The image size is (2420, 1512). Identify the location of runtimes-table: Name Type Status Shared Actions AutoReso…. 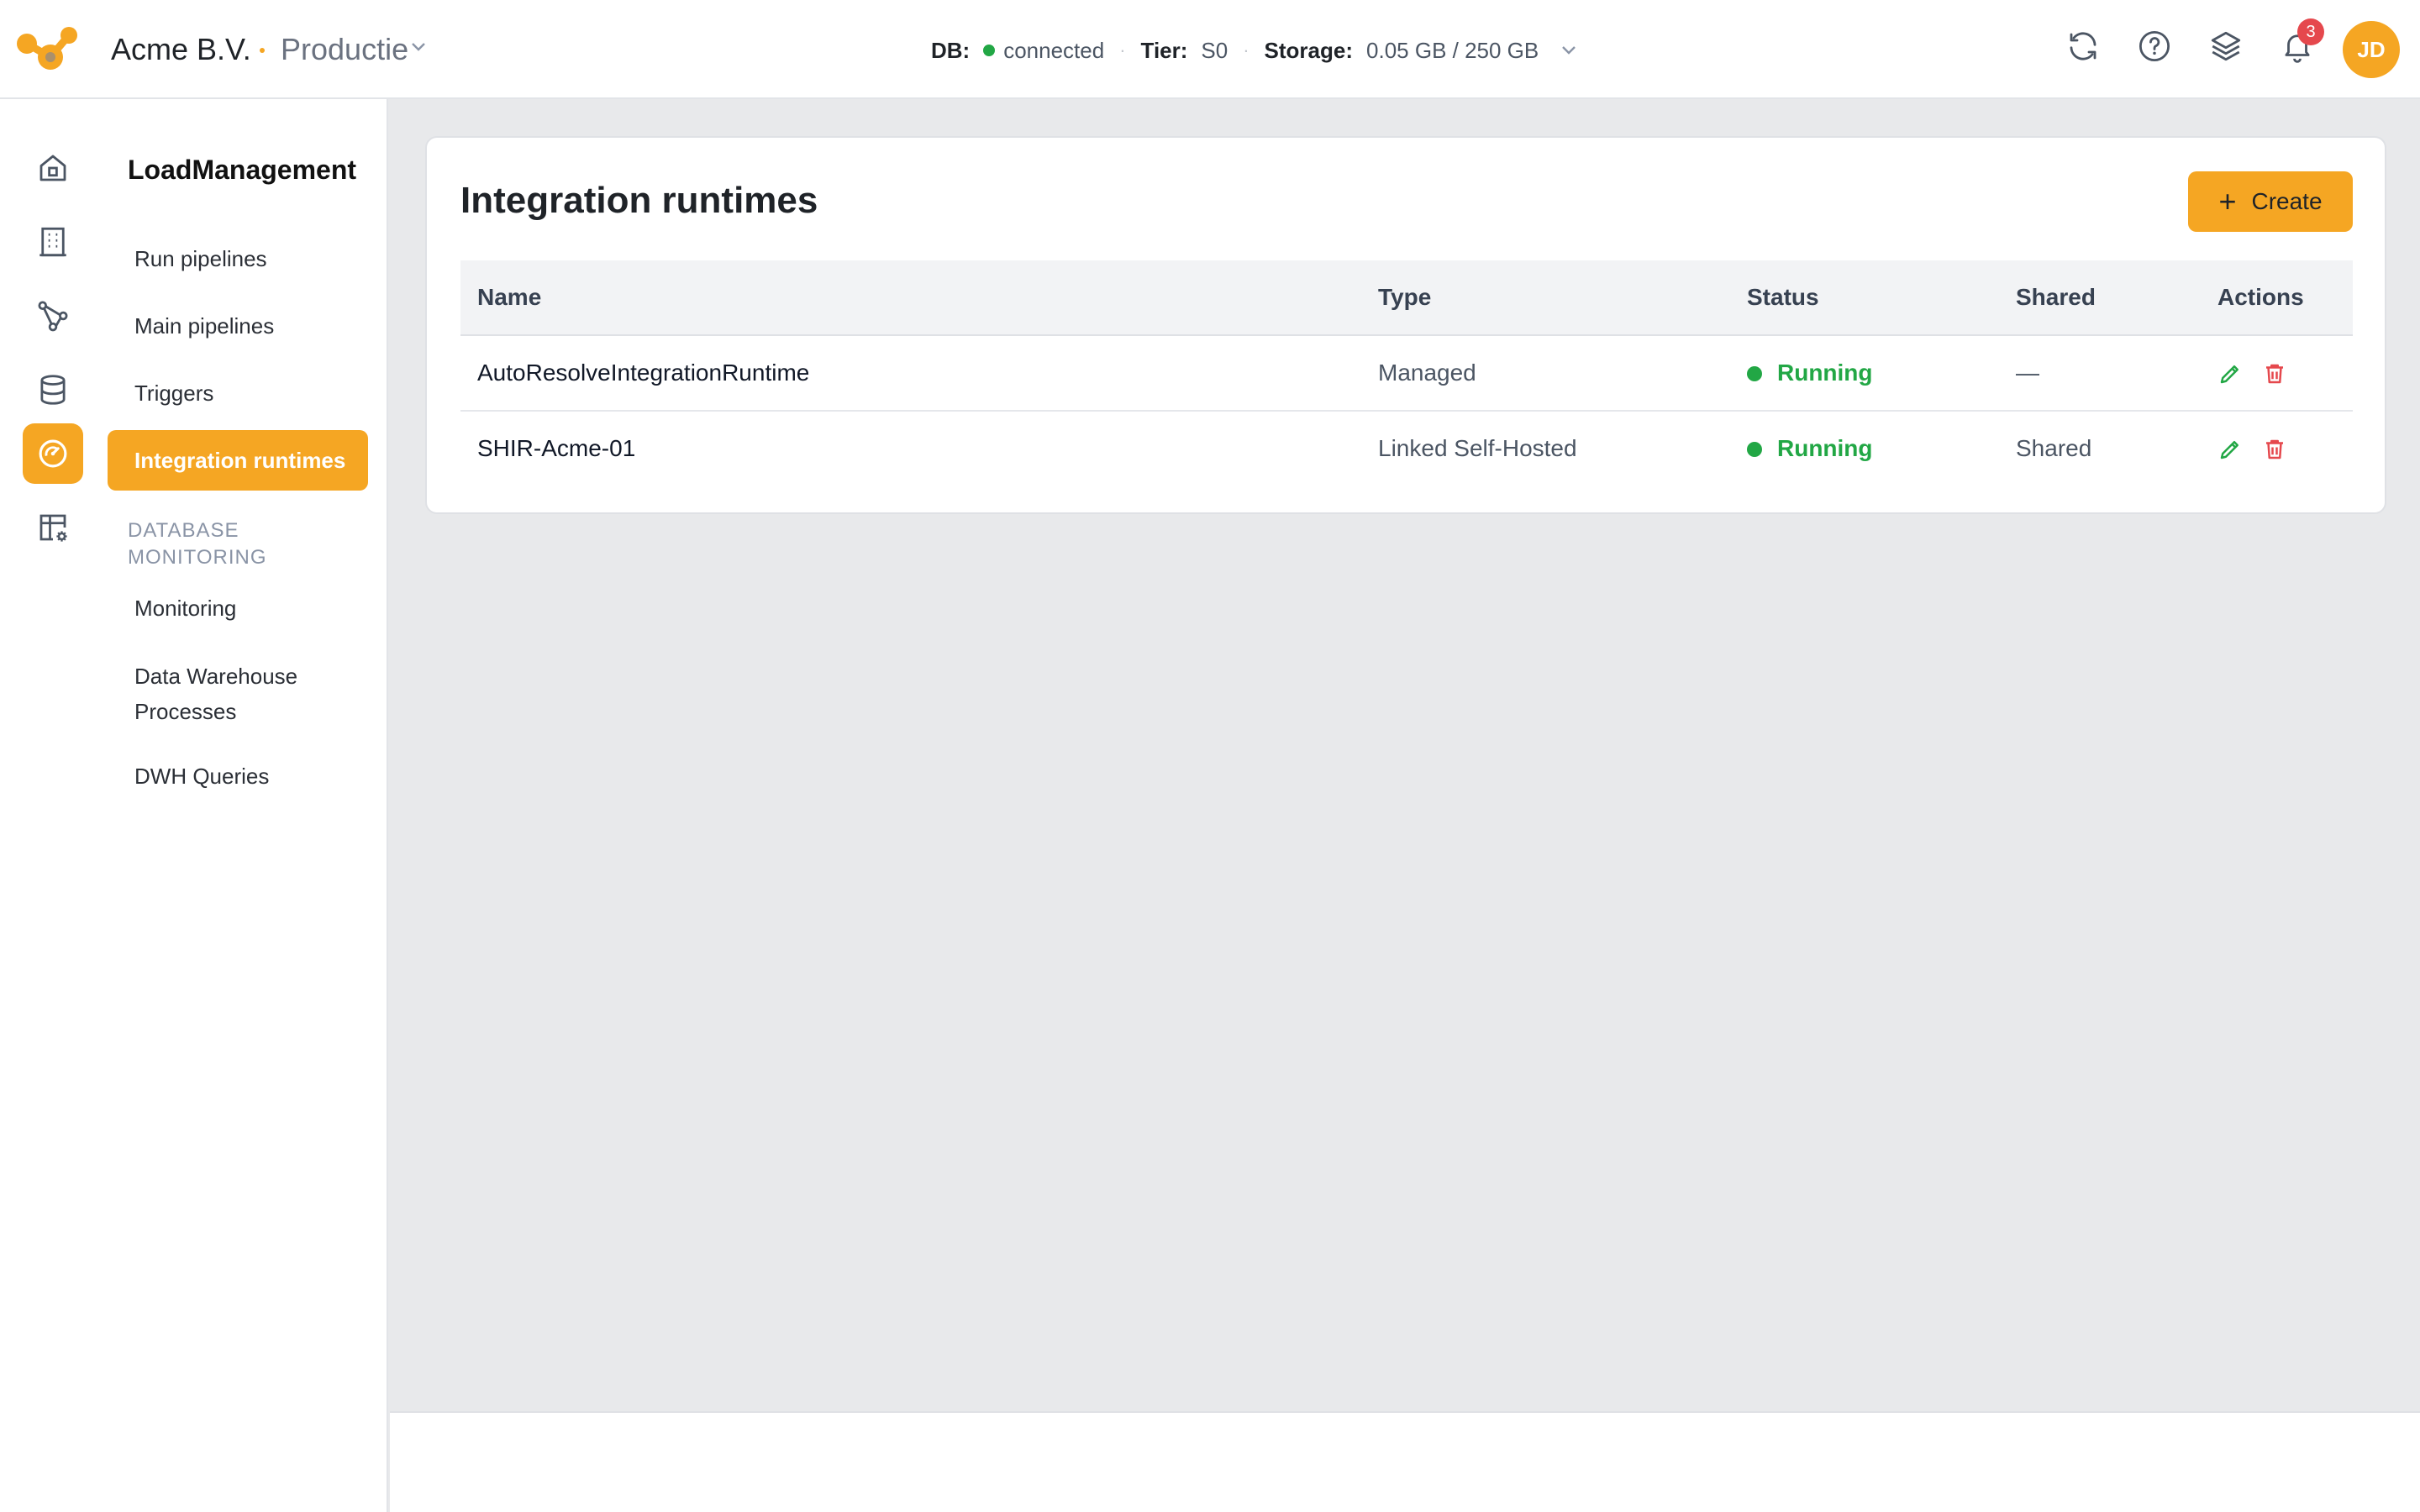
(1407, 373).